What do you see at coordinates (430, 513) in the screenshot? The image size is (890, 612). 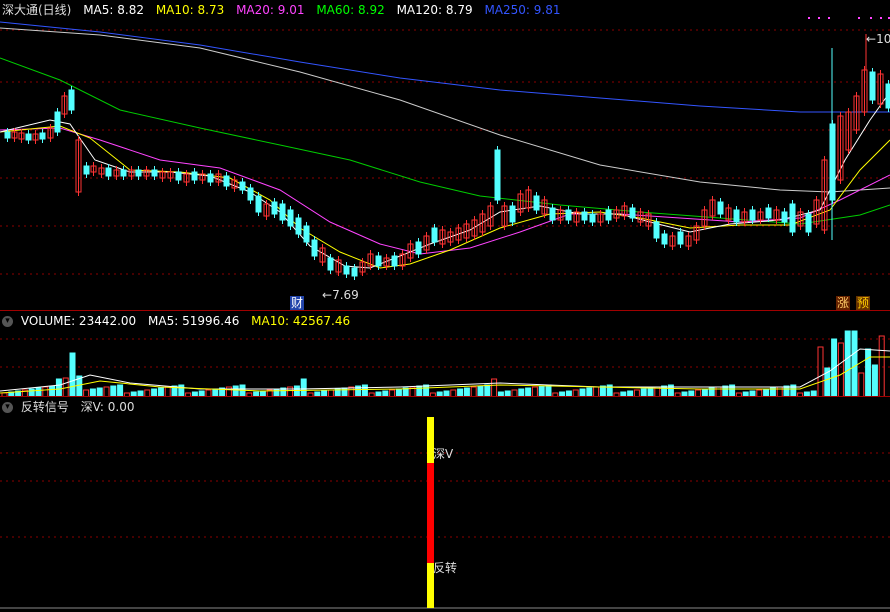 I see `signal-bar-mid` at bounding box center [430, 513].